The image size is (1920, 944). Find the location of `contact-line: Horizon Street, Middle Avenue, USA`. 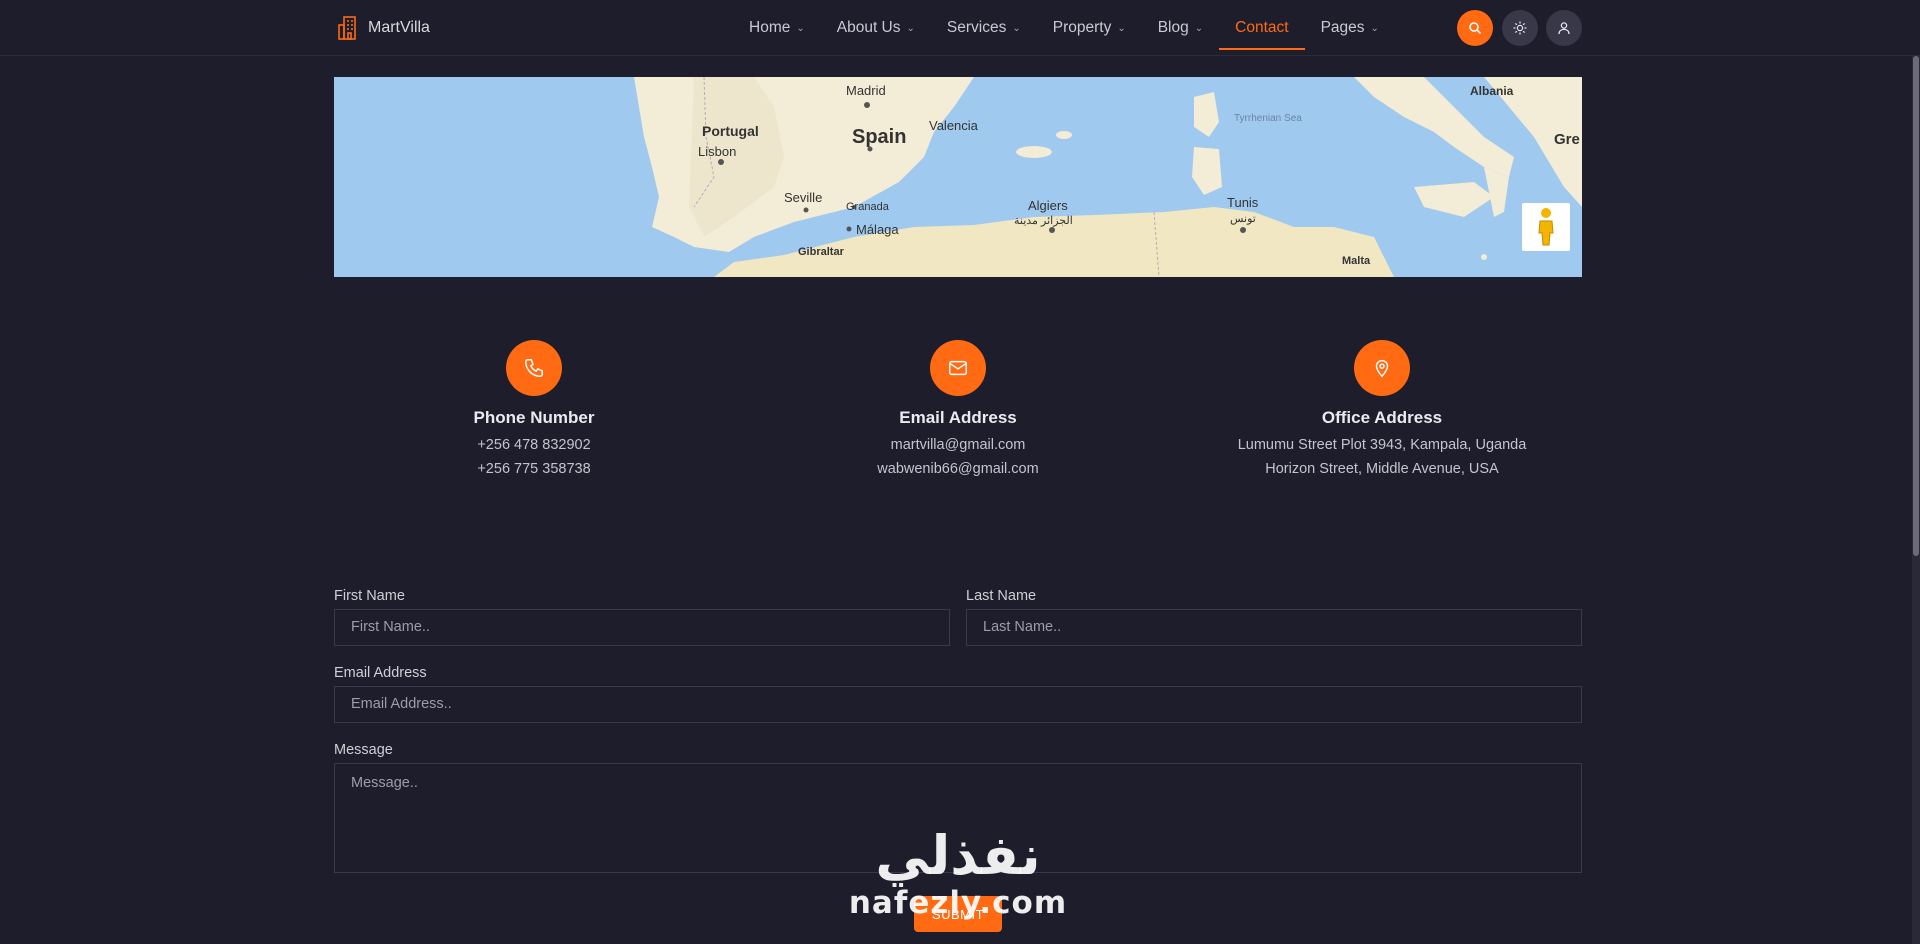

contact-line: Horizon Street, Middle Avenue, USA is located at coordinates (1382, 469).